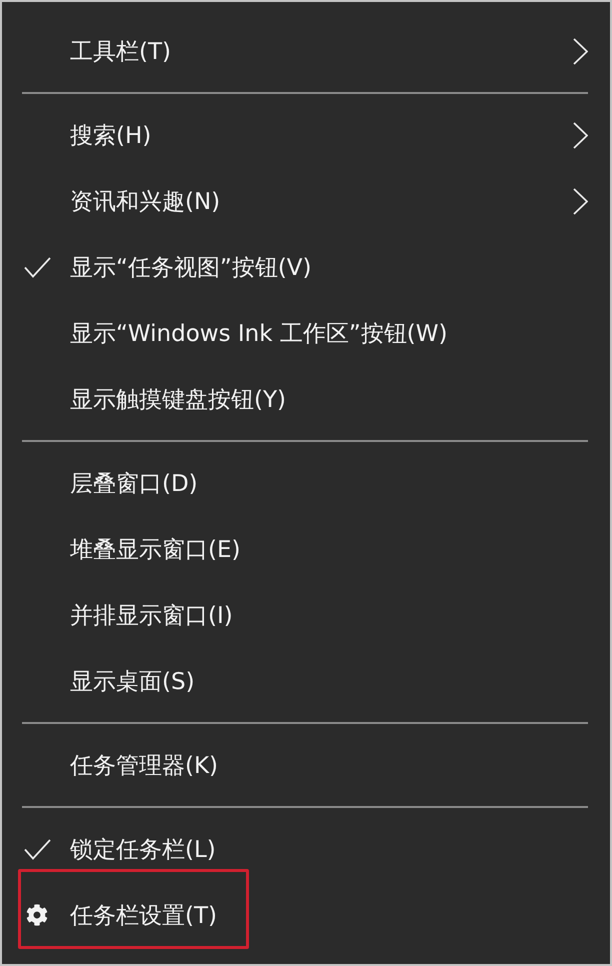  Describe the element at coordinates (306, 549) in the screenshot. I see `menu-item: 堆叠显示窗口(E)` at that location.